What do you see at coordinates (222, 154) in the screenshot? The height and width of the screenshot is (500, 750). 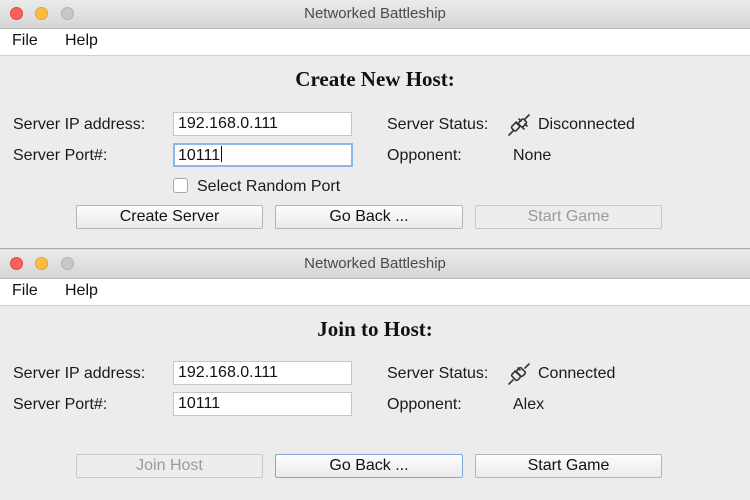 I see `text-caret` at bounding box center [222, 154].